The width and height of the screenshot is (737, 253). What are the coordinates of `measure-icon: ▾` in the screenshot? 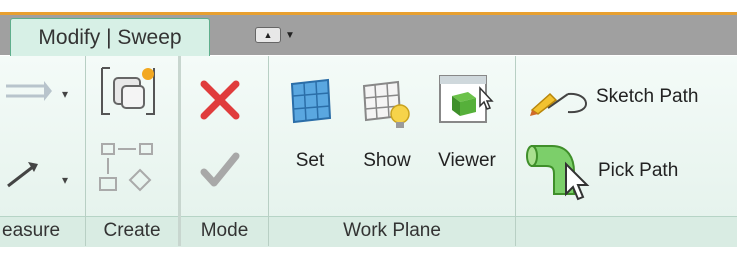 It's located at (39, 93).